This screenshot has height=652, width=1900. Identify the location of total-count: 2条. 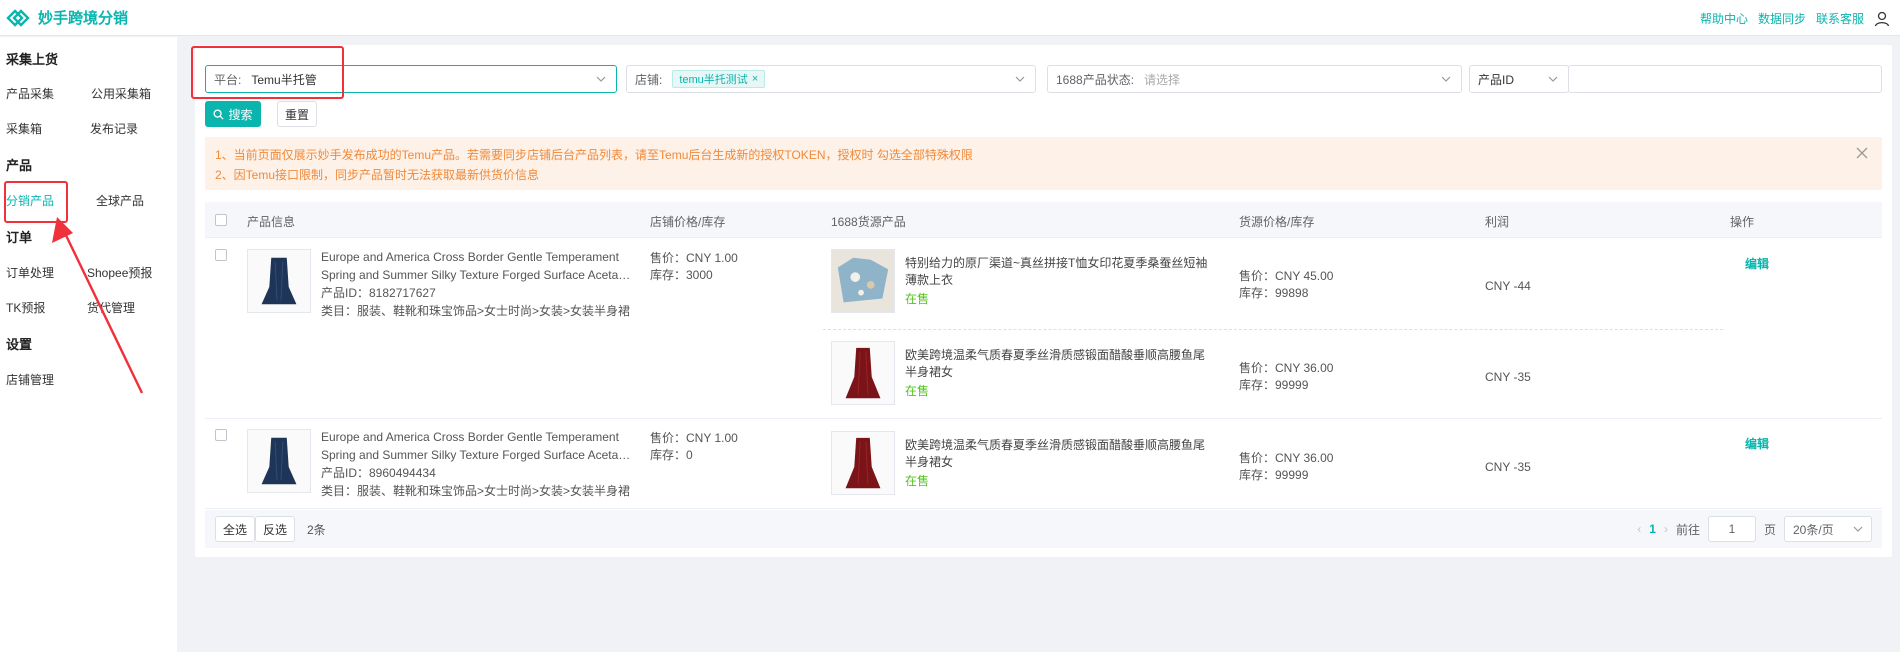
(316, 530).